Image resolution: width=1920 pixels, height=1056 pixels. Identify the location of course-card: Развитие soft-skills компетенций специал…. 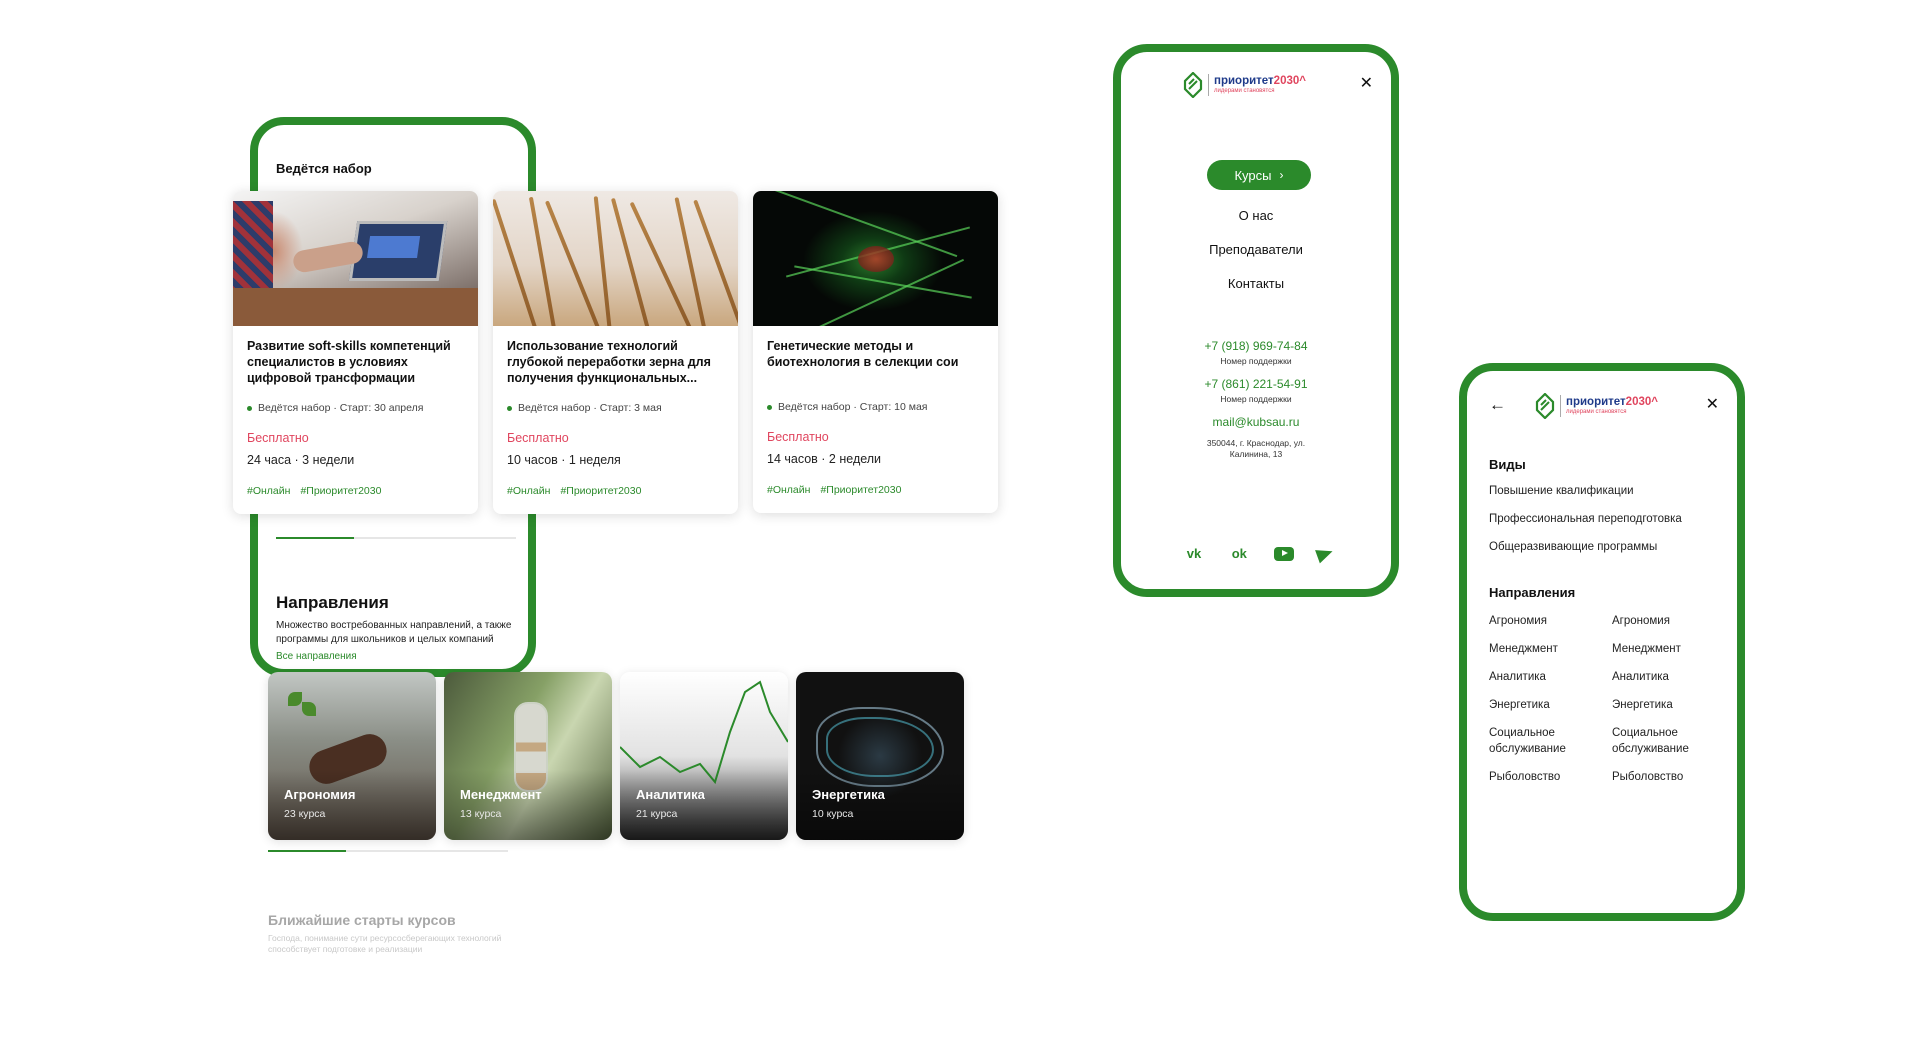
(355, 352).